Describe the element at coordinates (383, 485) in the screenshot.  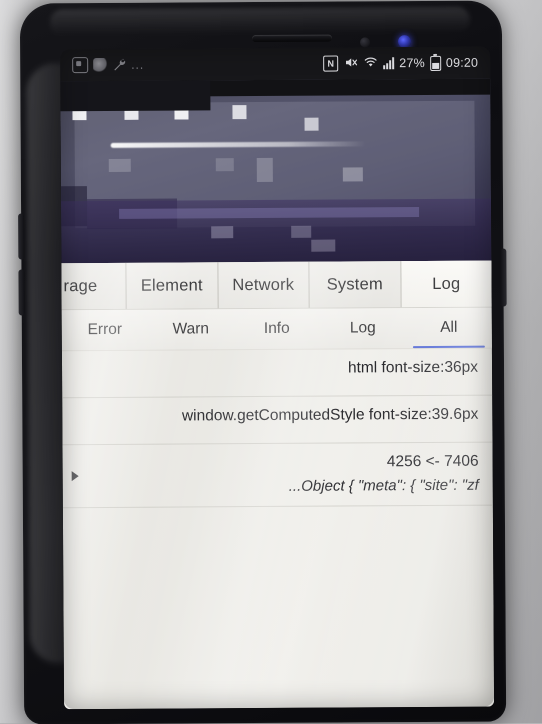
I see `log-entry-detail: ...Object { "meta": { "site": "zf` at that location.